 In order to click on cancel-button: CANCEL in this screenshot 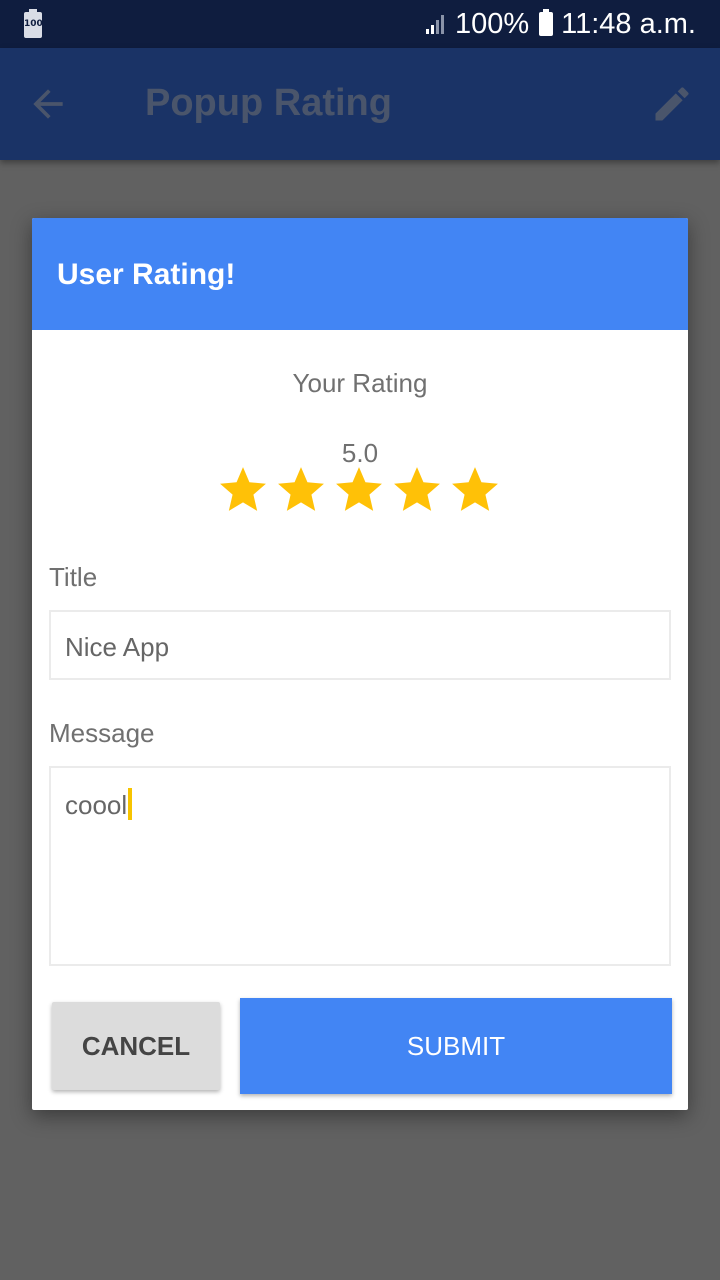, I will do `click(136, 1046)`.